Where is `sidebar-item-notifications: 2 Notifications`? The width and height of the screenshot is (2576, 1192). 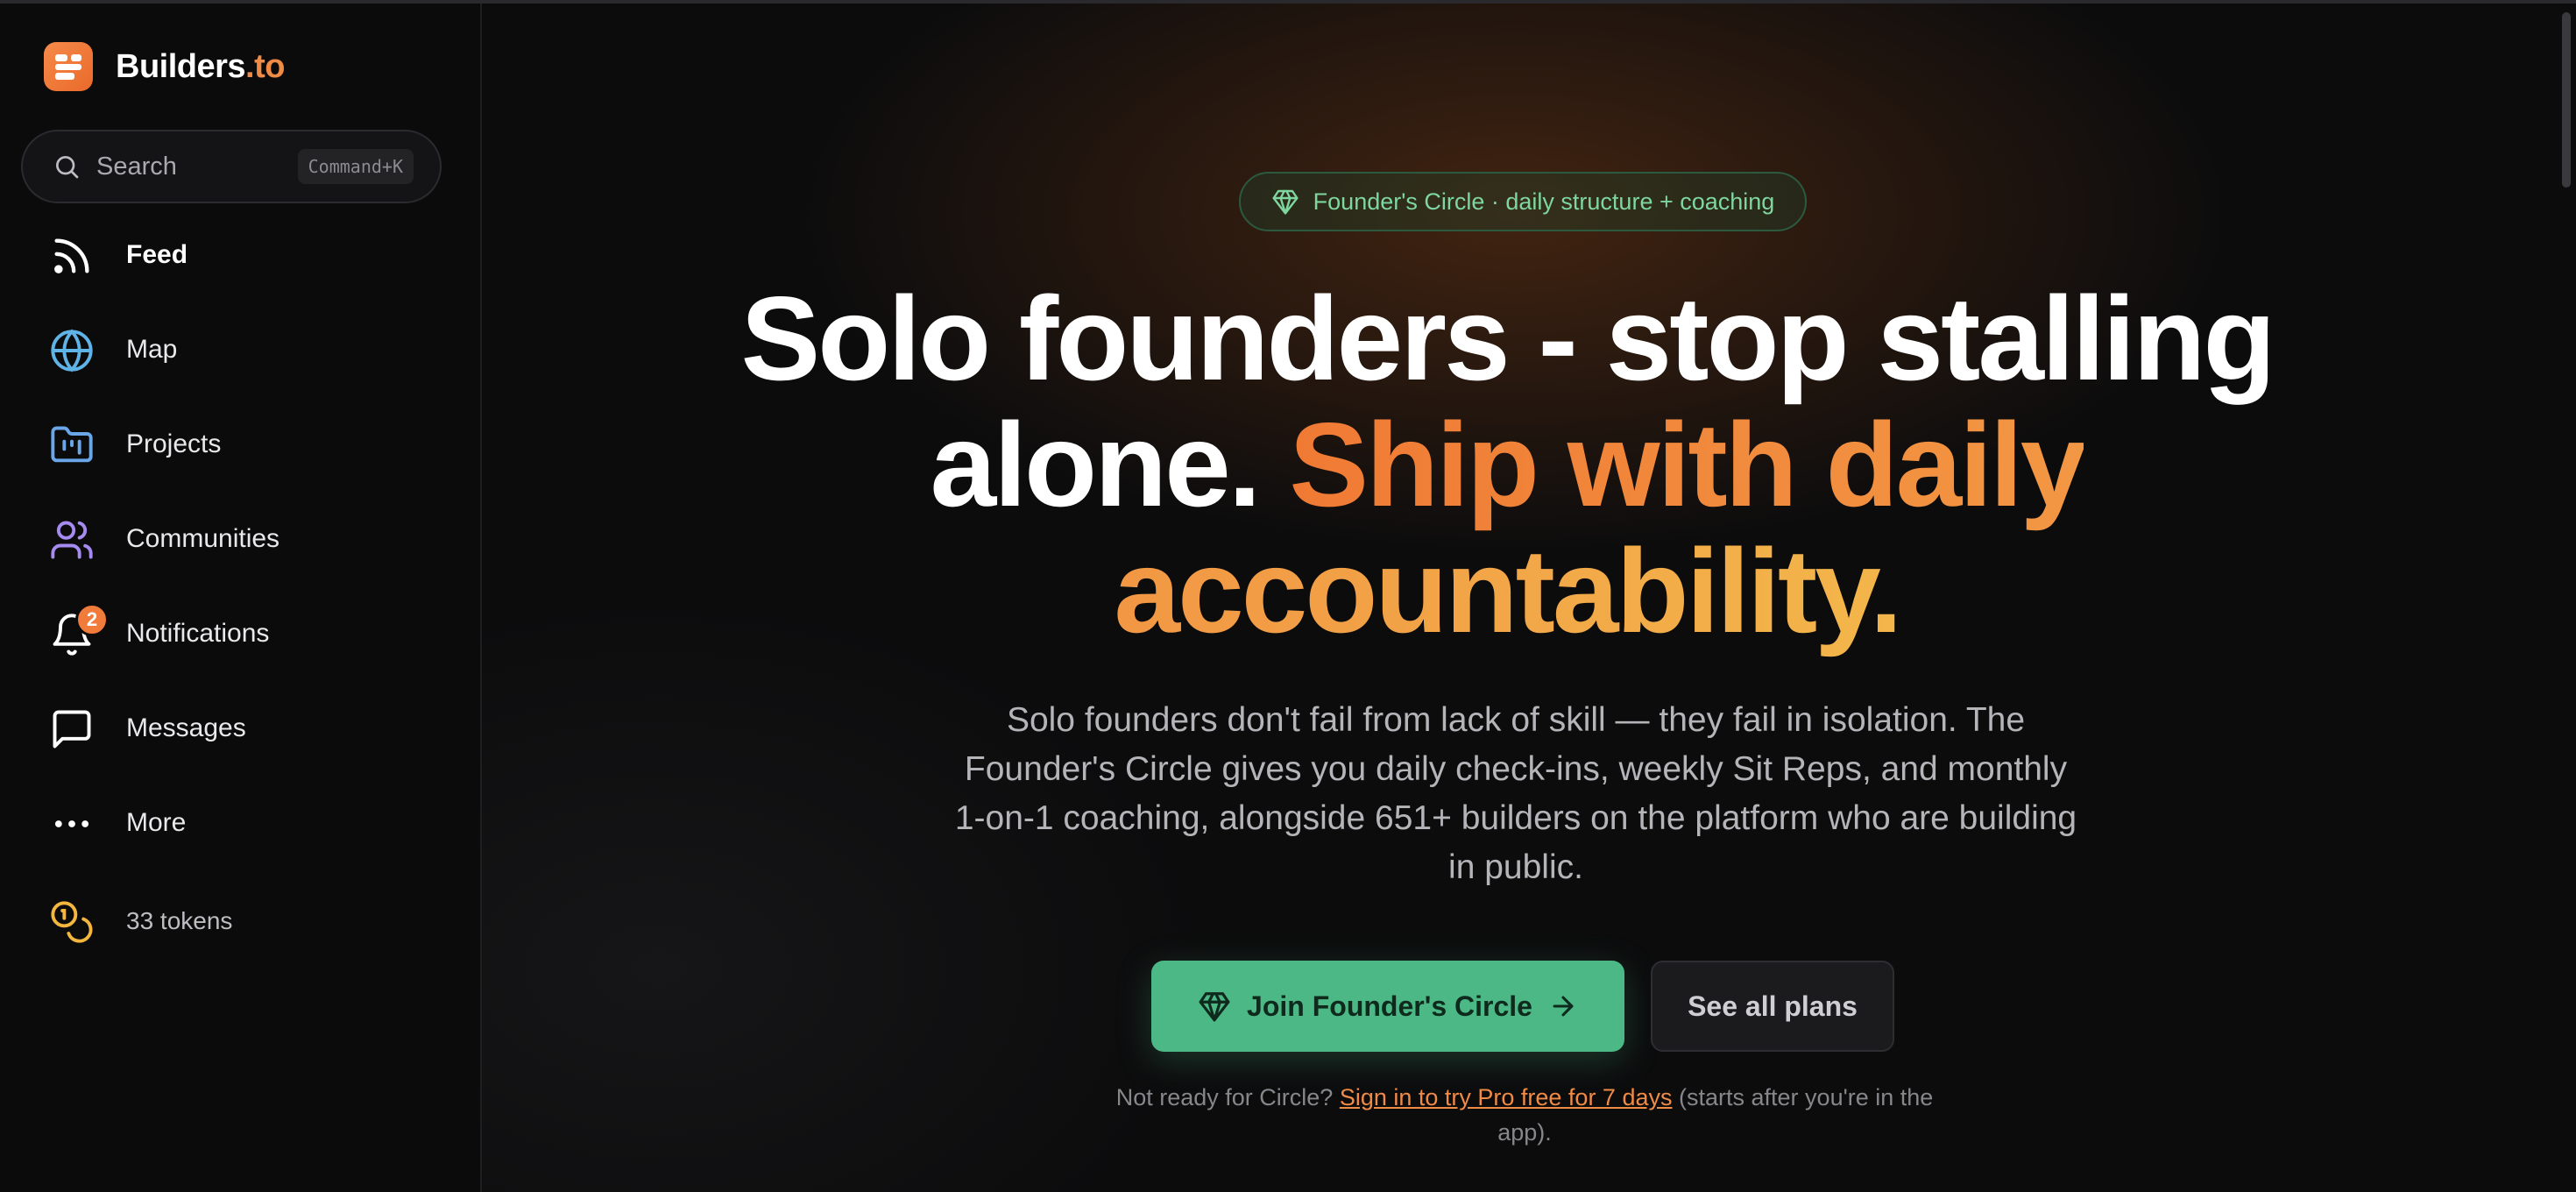 sidebar-item-notifications: 2 Notifications is located at coordinates (240, 633).